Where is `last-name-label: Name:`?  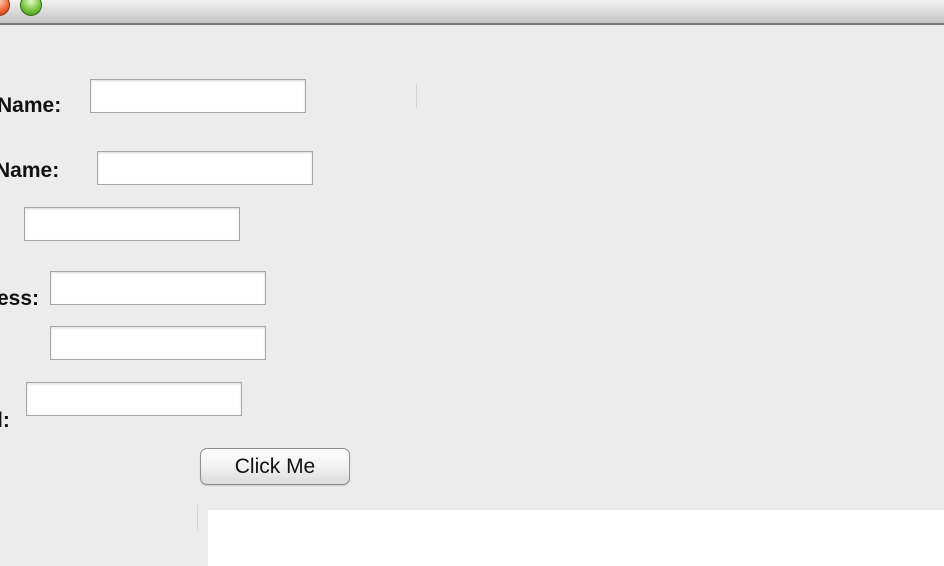 last-name-label: Name: is located at coordinates (30, 170).